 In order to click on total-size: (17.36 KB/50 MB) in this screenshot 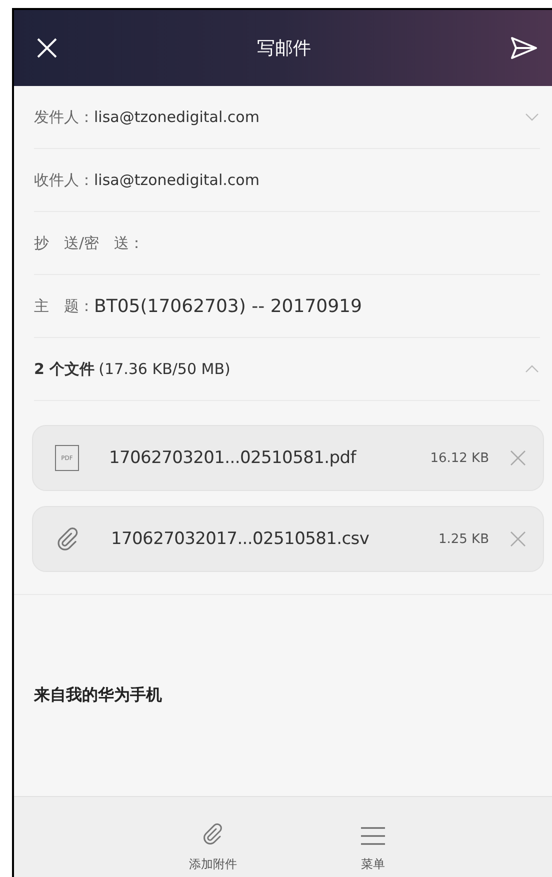, I will do `click(164, 369)`.